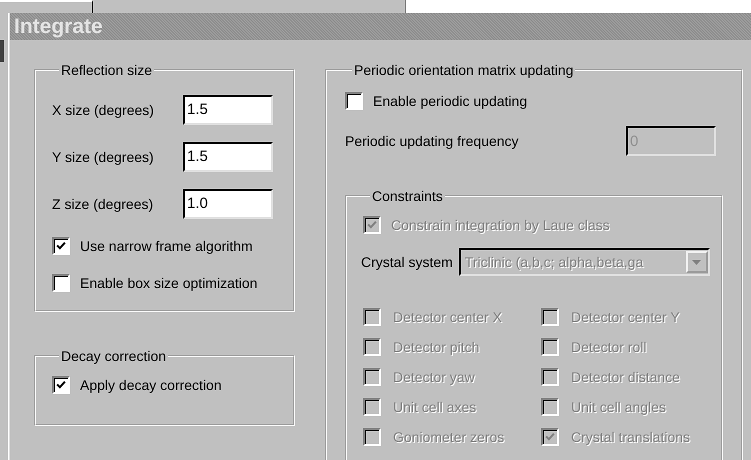  What do you see at coordinates (436, 347) in the screenshot?
I see `checkbox-label: Detector pitch` at bounding box center [436, 347].